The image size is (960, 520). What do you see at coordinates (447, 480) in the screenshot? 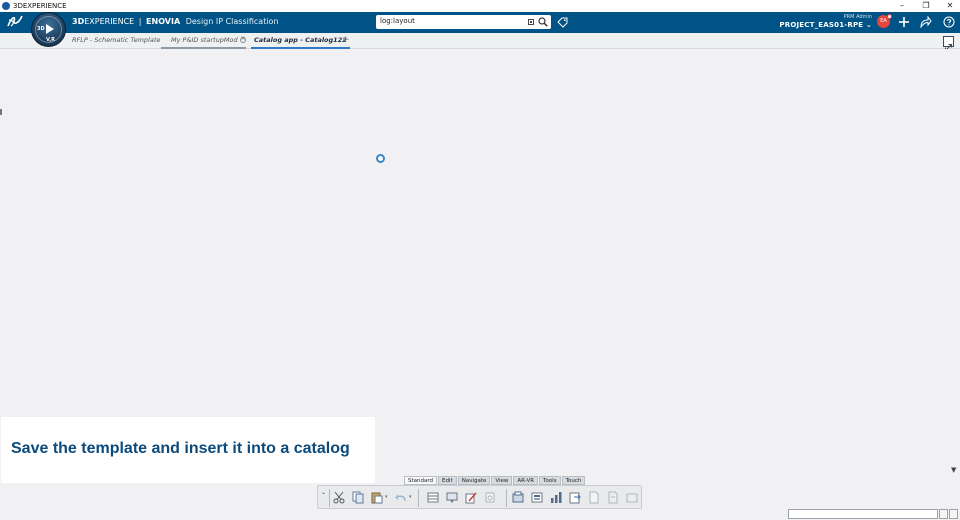
I see `tab-edit: Edit` at bounding box center [447, 480].